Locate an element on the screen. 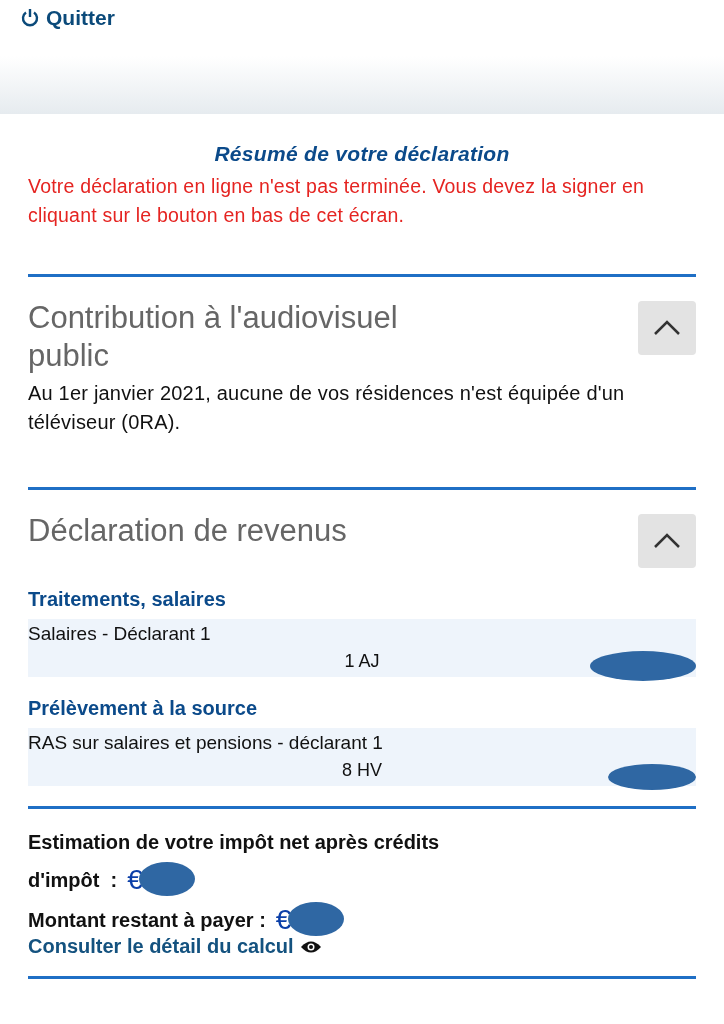 This screenshot has width=724, height=1024. total-label: d'impôt : is located at coordinates (73, 880).